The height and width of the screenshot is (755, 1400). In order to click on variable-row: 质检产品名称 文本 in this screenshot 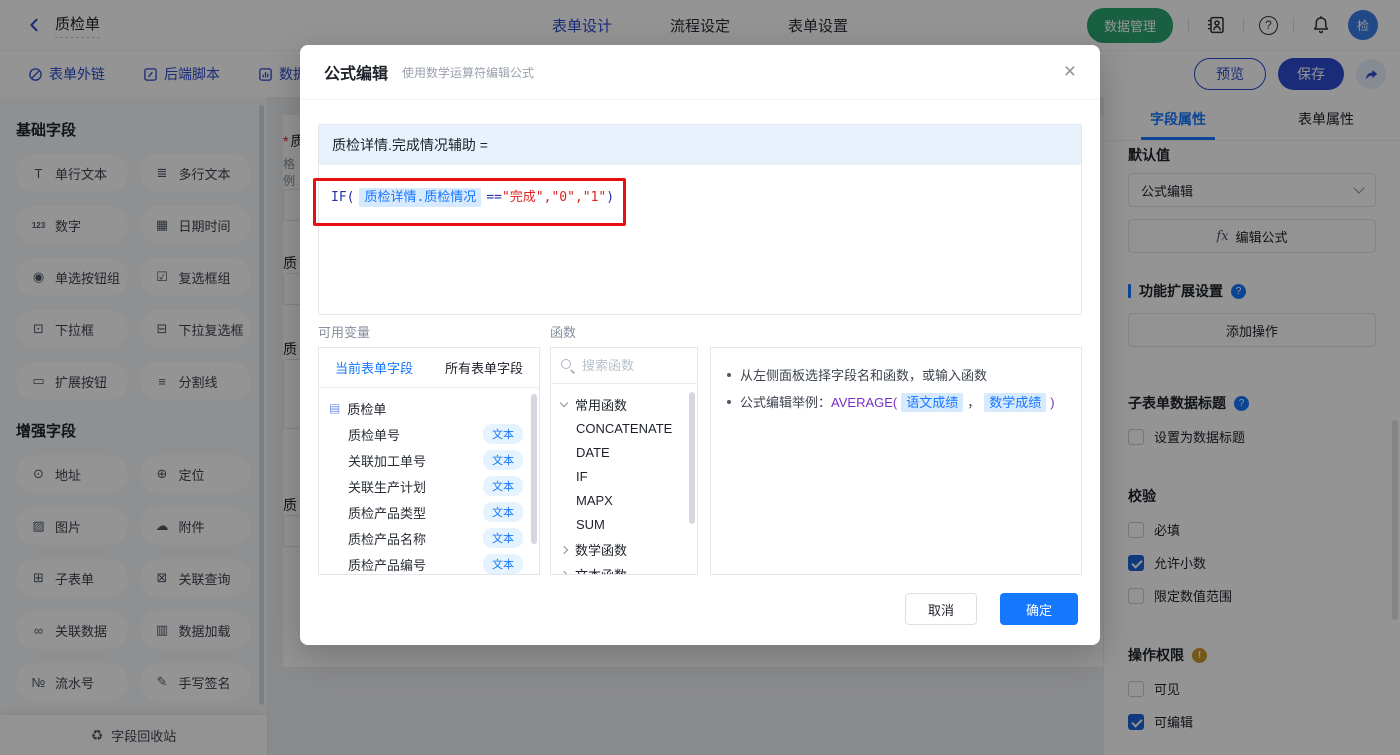, I will do `click(430, 538)`.